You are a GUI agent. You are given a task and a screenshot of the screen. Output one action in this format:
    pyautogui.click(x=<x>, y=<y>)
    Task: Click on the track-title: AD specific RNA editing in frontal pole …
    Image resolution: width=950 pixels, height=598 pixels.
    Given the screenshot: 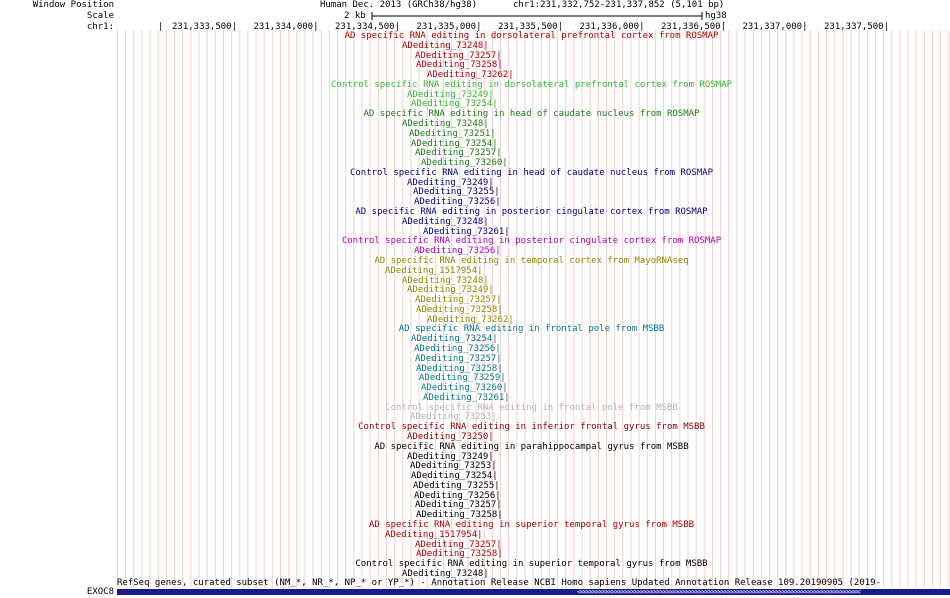 What is the action you would take?
    pyautogui.click(x=531, y=329)
    